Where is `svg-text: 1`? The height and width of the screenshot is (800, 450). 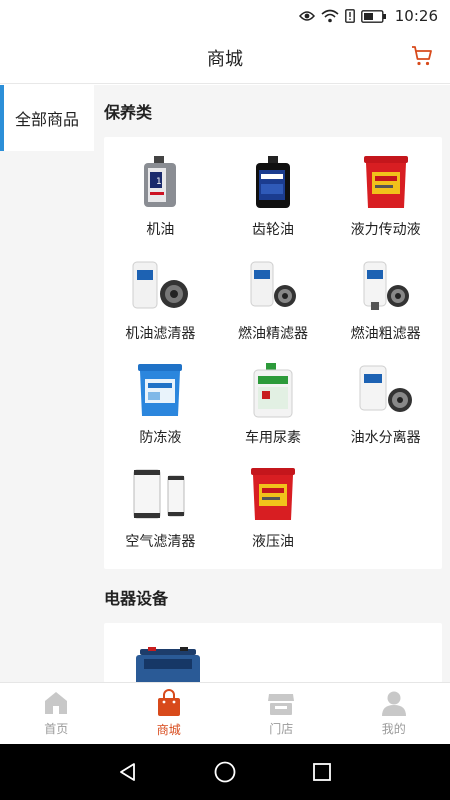 svg-text: 1 is located at coordinates (159, 182).